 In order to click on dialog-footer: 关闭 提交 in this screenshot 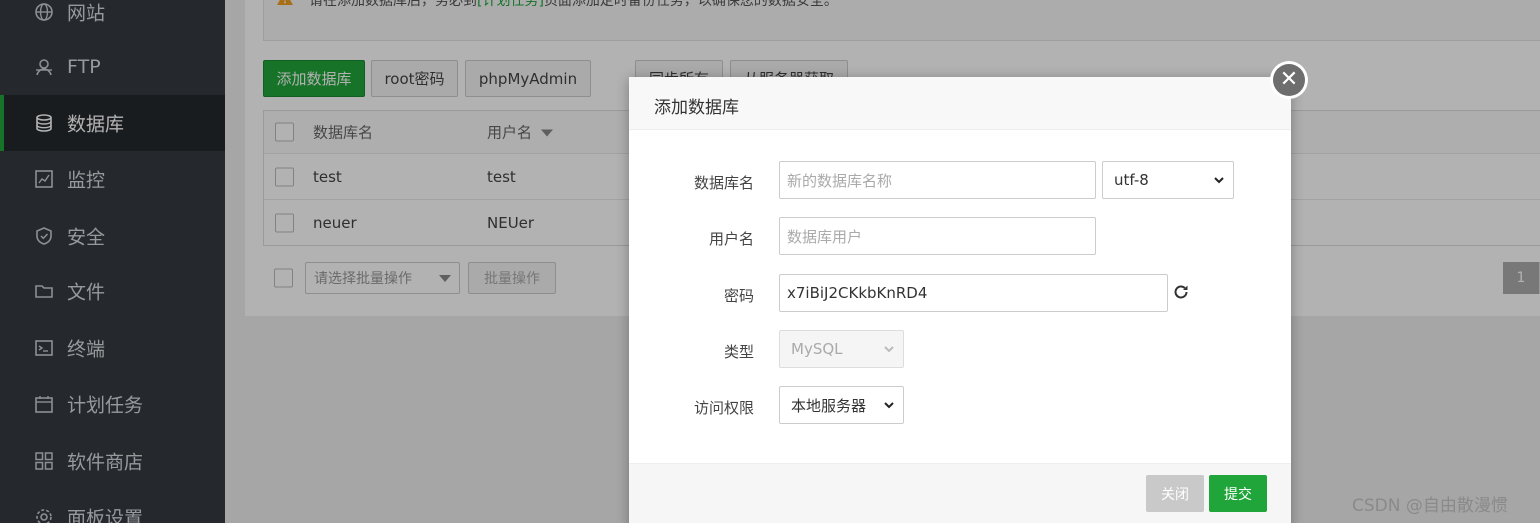, I will do `click(960, 493)`.